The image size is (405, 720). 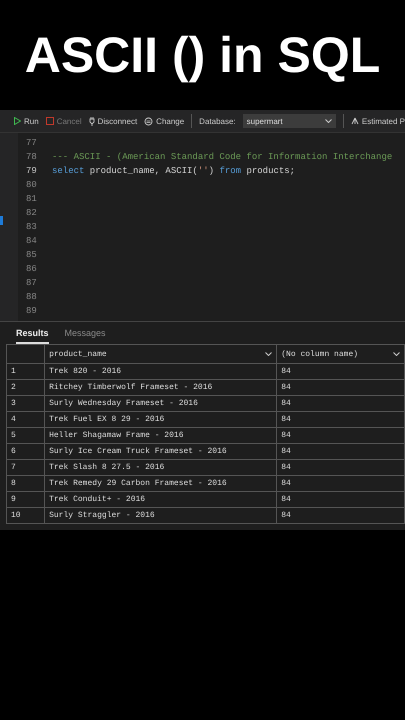 I want to click on code-line: --- ASCII - (American Standard Code for Information Interchange, so click(x=222, y=157).